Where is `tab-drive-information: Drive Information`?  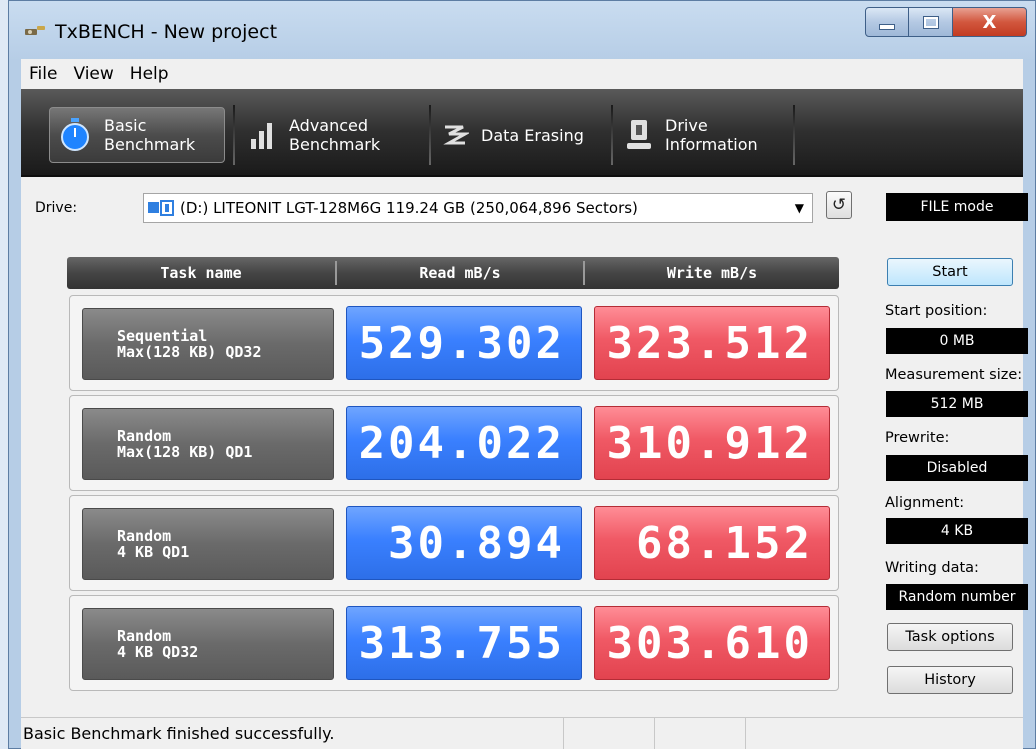 tab-drive-information: Drive Information is located at coordinates (703, 135).